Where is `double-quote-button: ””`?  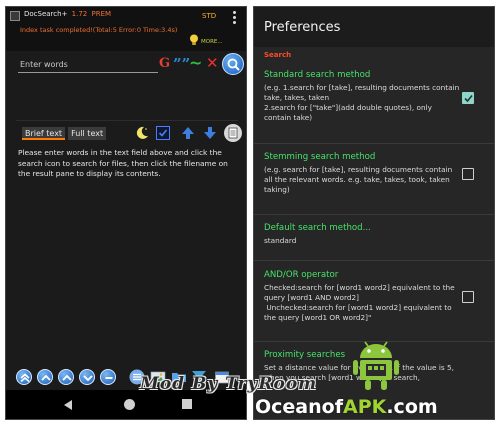
double-quote-button: ”” is located at coordinates (181, 64).